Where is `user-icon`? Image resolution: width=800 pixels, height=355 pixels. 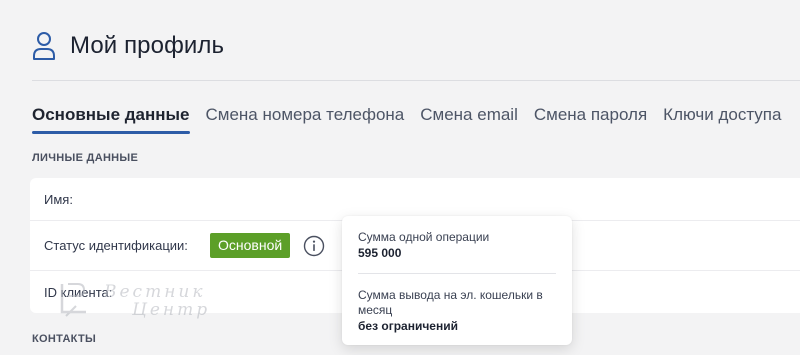 user-icon is located at coordinates (44, 46).